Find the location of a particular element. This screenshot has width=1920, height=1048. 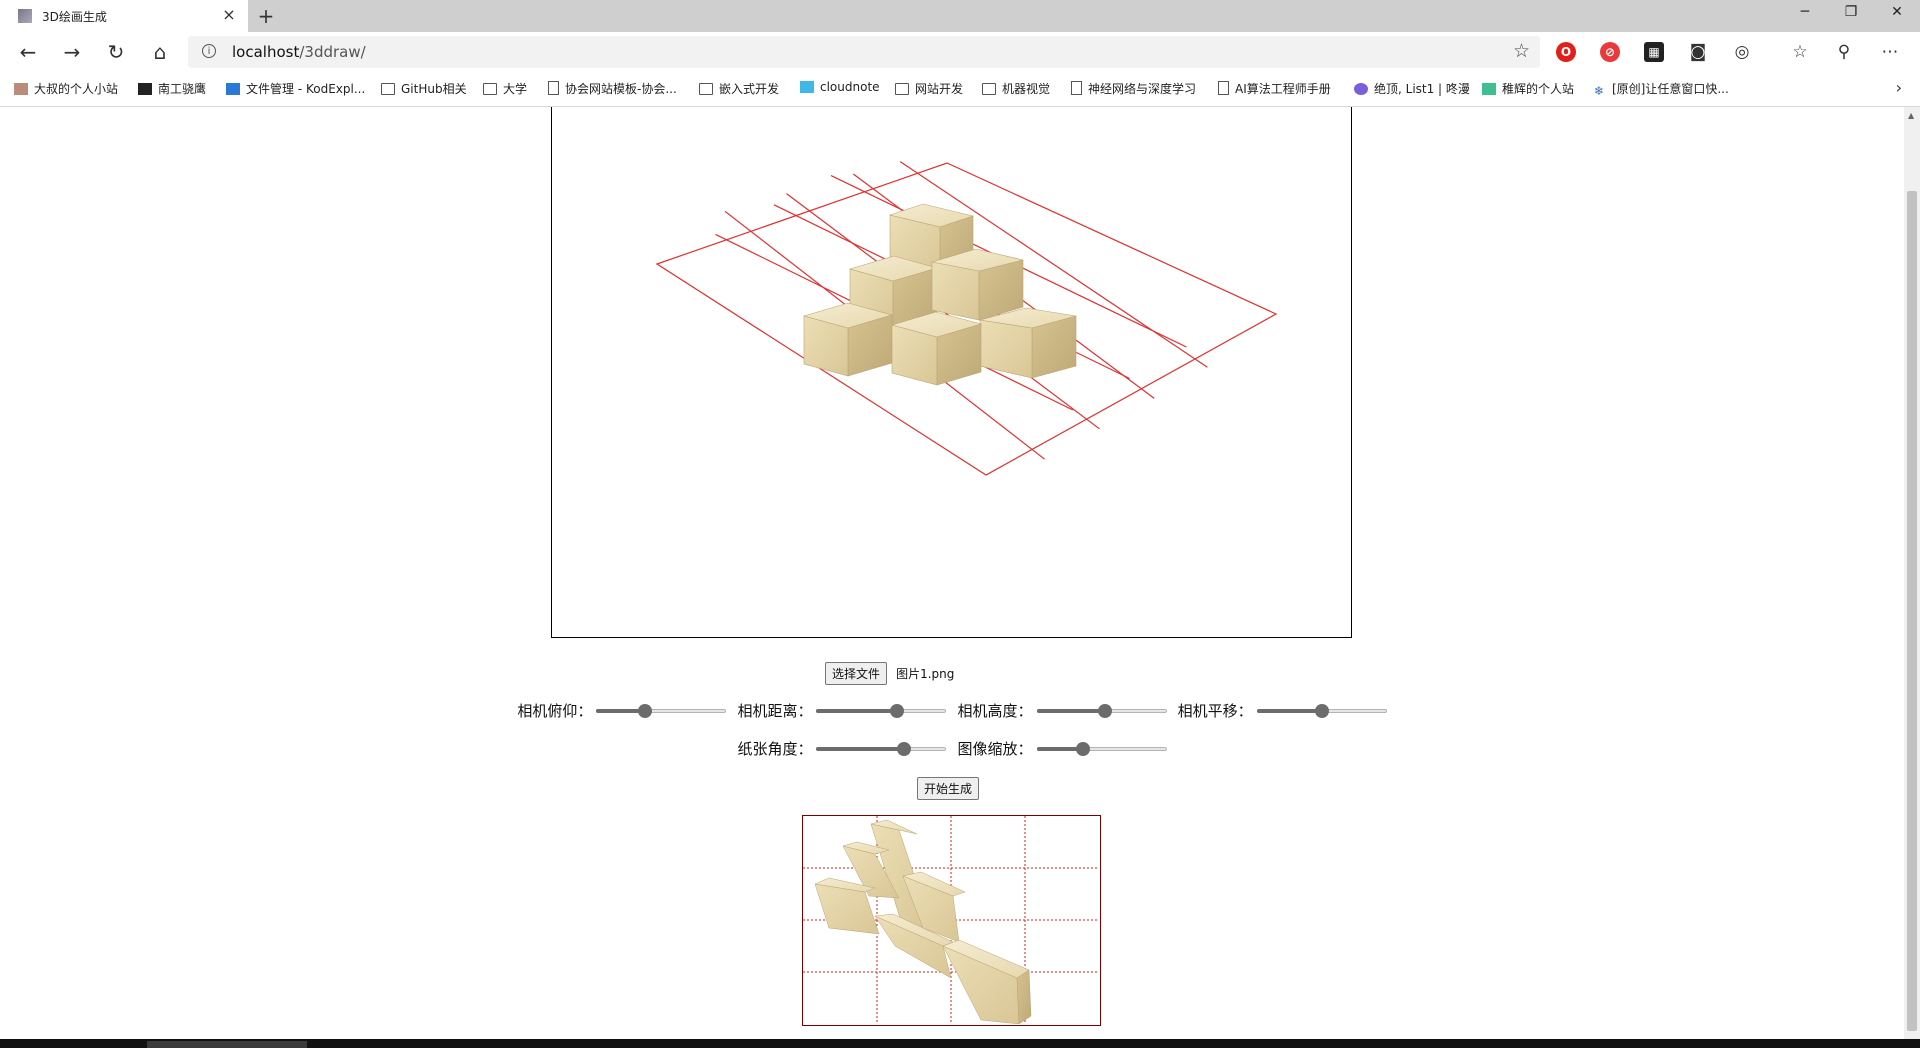

page-icon is located at coordinates (1223, 88).